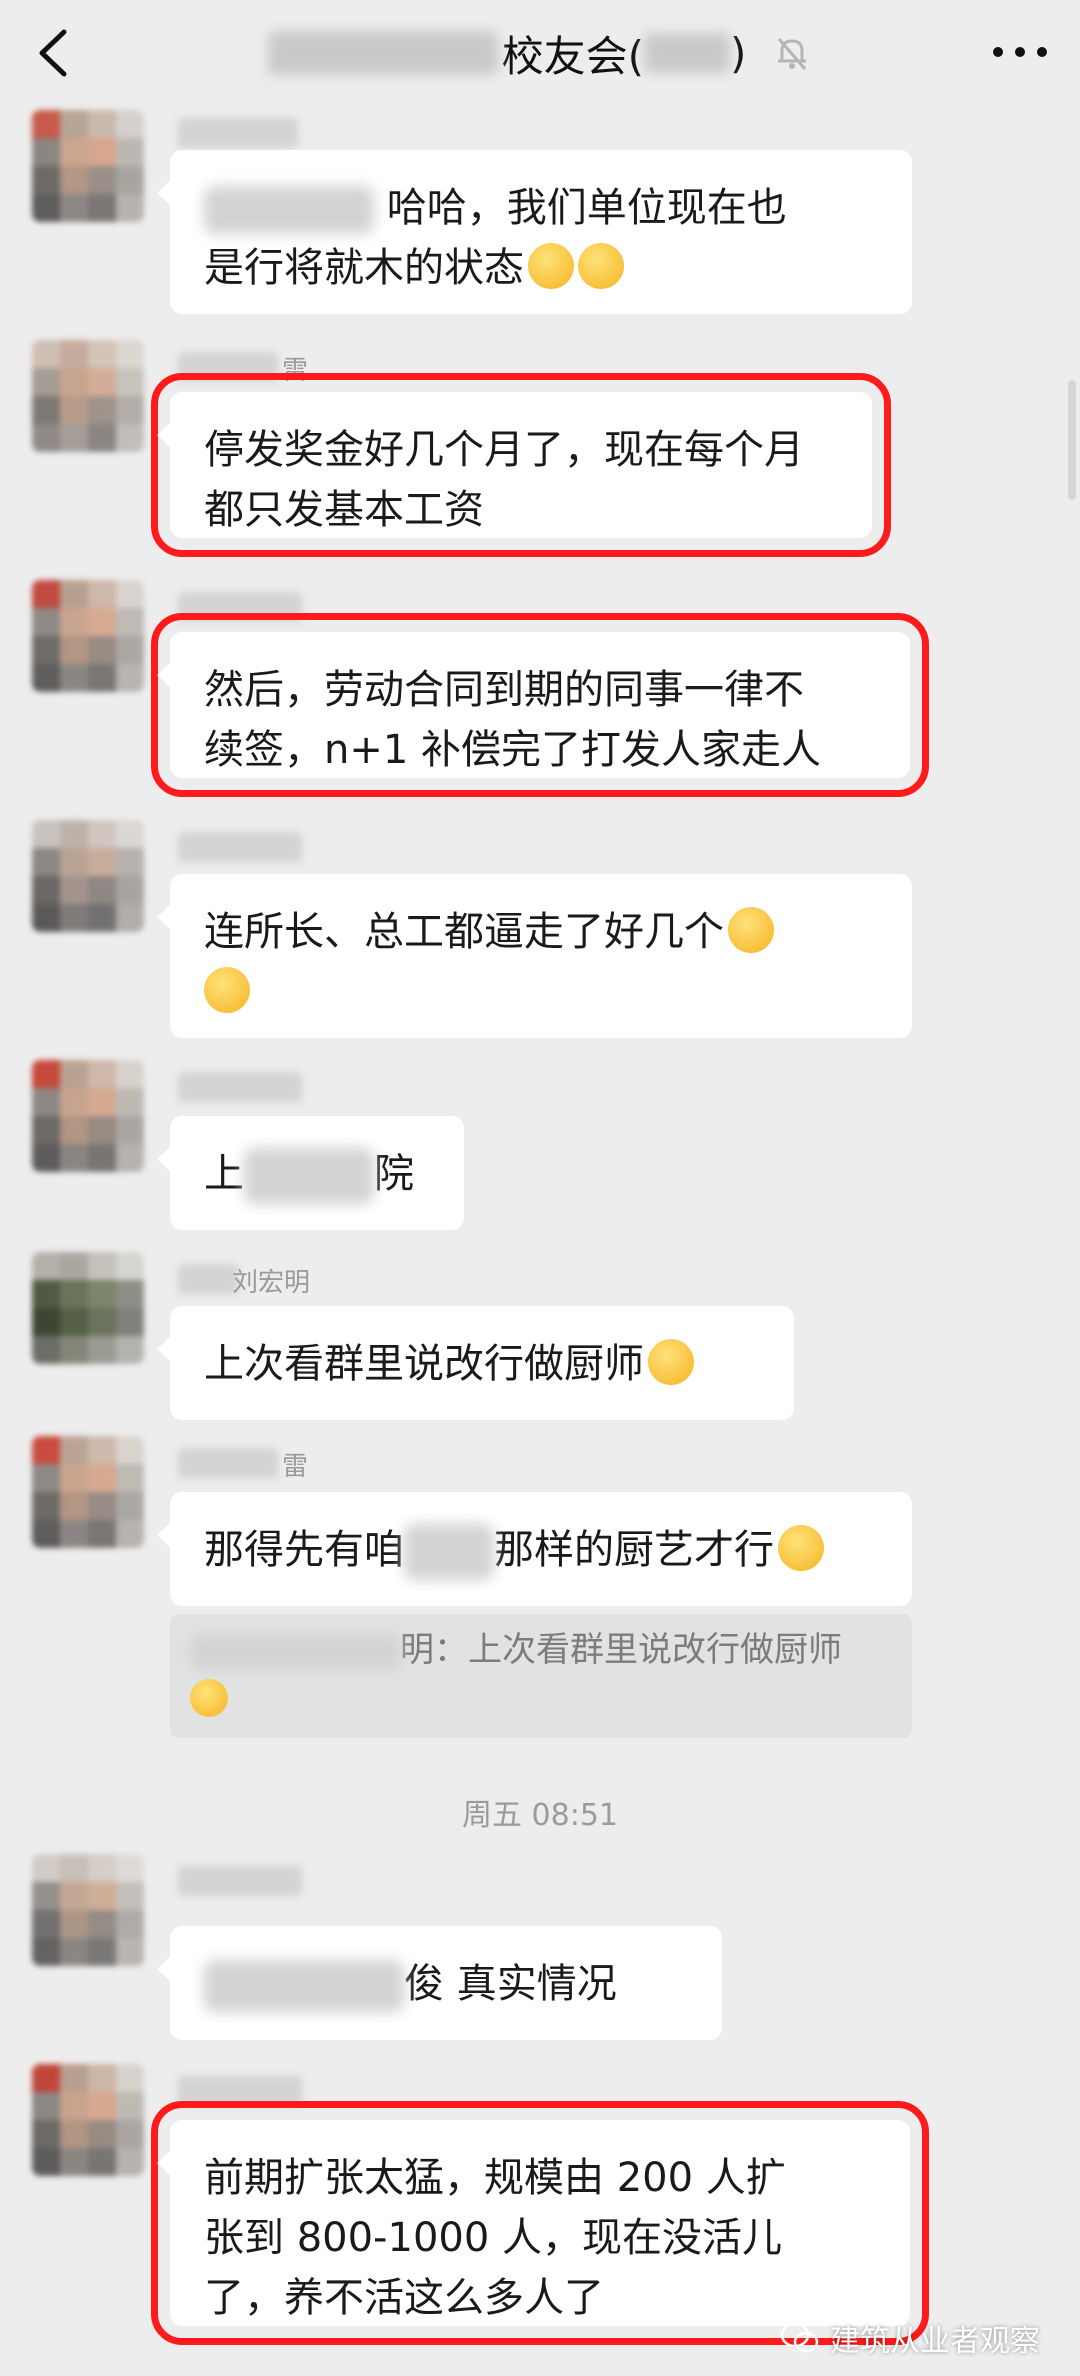 The height and width of the screenshot is (2376, 1080). Describe the element at coordinates (586, 208) in the screenshot. I see `message-text: 哈哈，我们单位现在也` at that location.